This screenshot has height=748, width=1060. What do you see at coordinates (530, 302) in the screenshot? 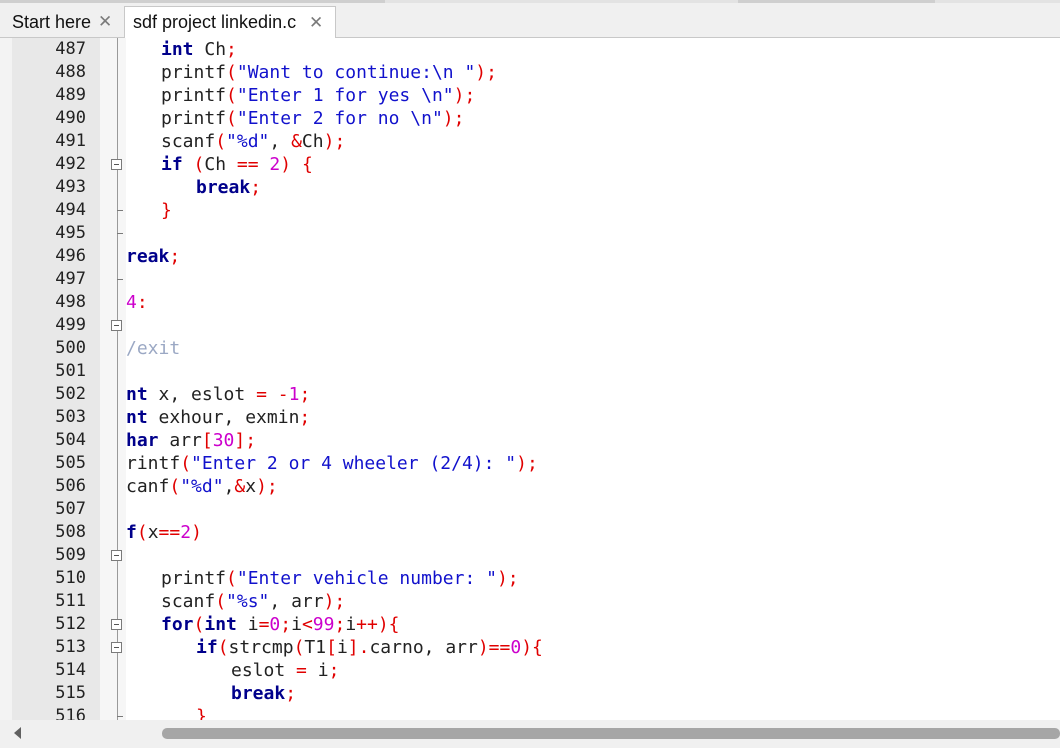
I see `code-line: 498 4:` at bounding box center [530, 302].